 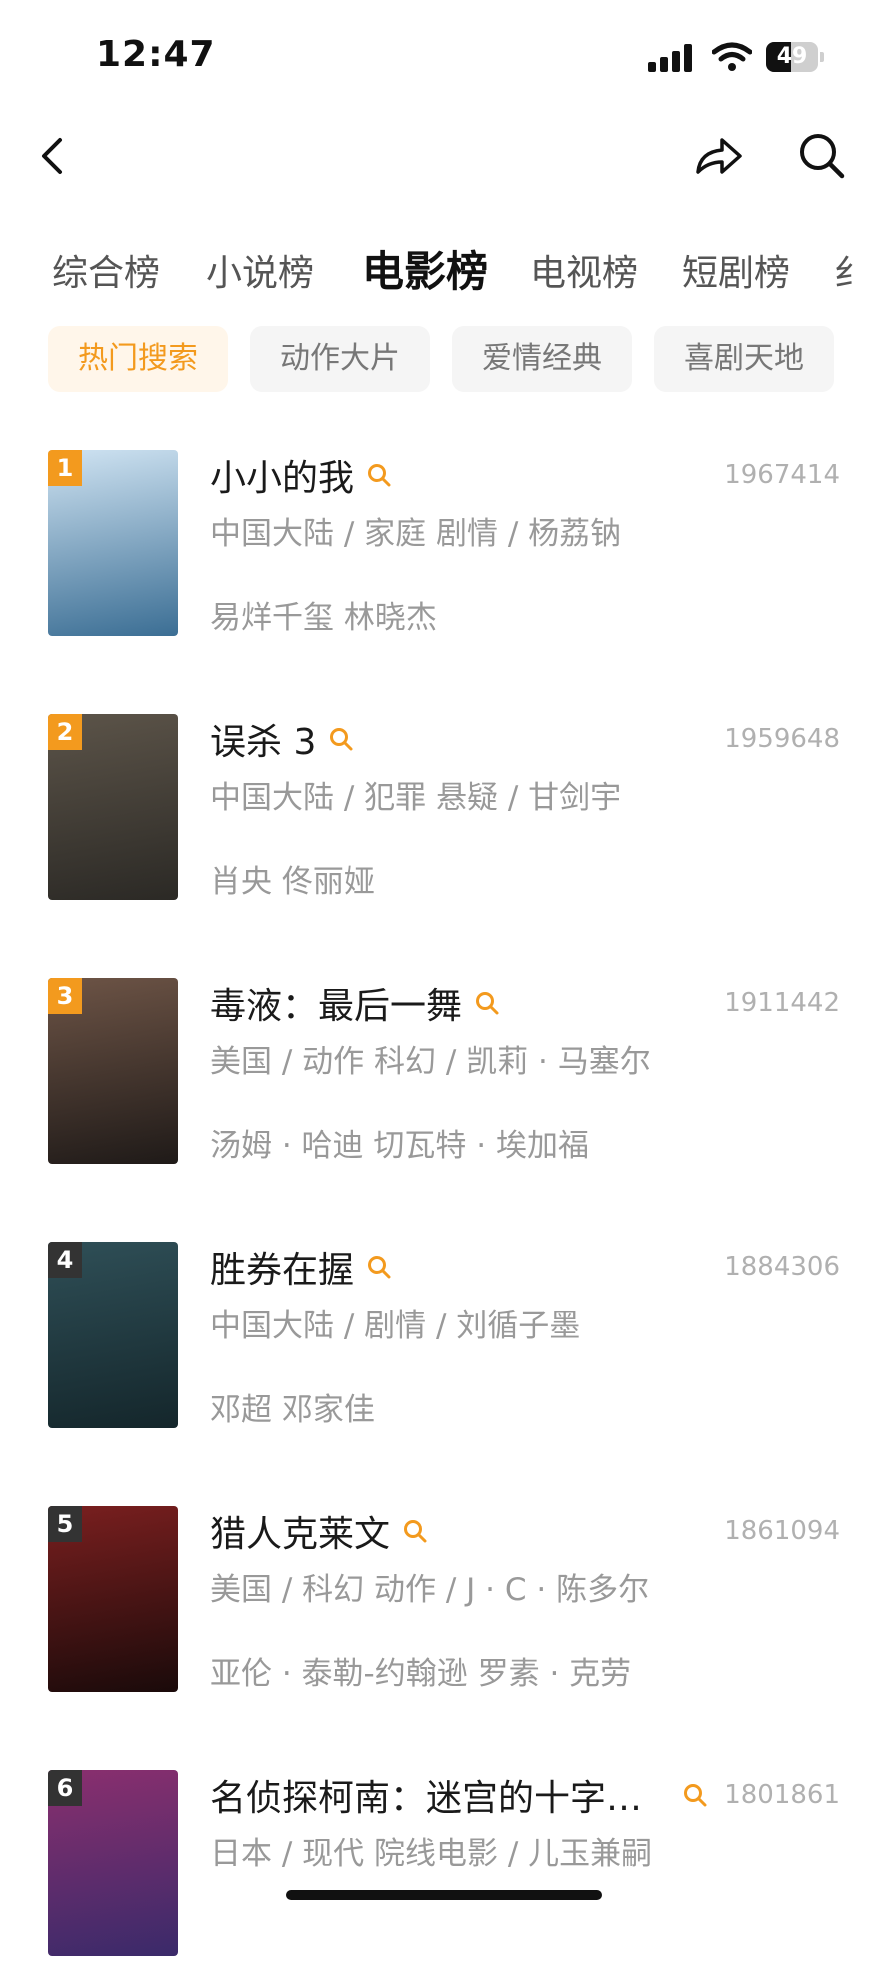 What do you see at coordinates (292, 882) in the screenshot?
I see `movie-cast: 肖央 佟丽娅` at bounding box center [292, 882].